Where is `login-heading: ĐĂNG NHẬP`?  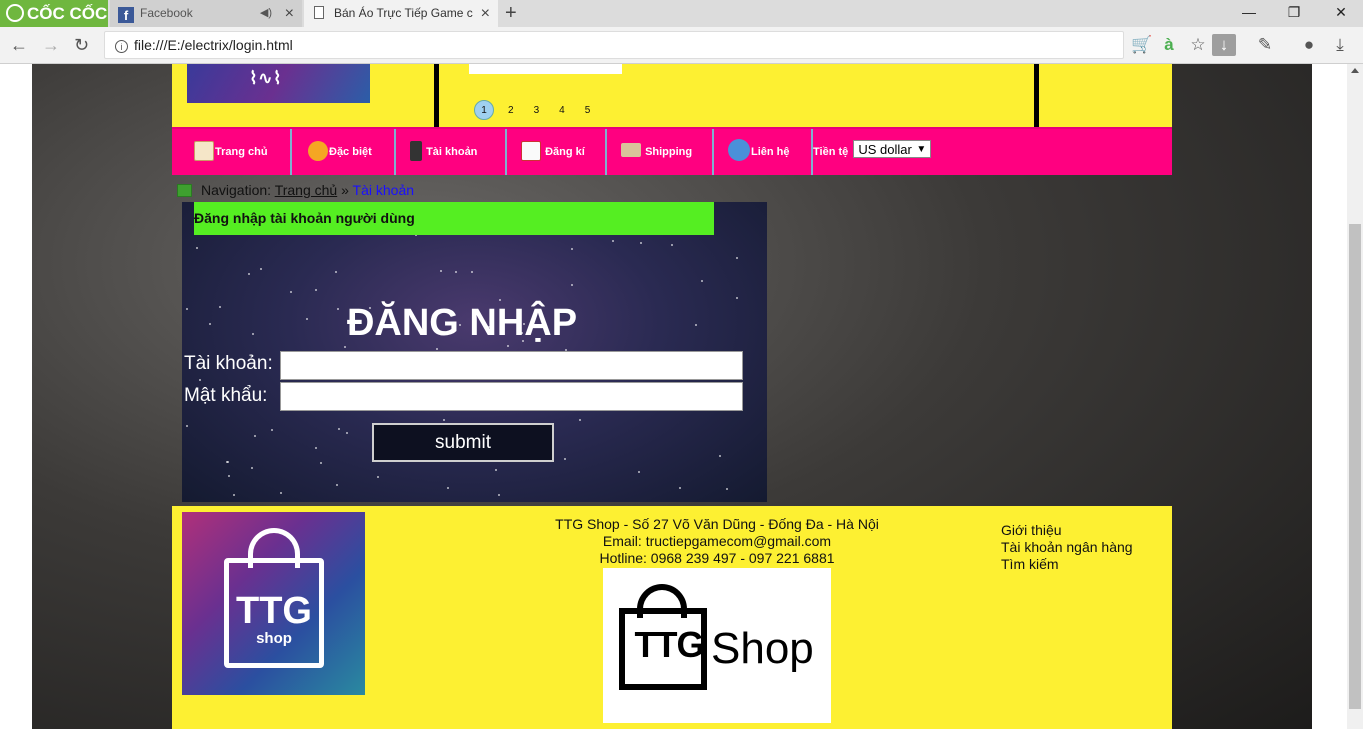 login-heading: ĐĂNG NHẬP is located at coordinates (462, 323).